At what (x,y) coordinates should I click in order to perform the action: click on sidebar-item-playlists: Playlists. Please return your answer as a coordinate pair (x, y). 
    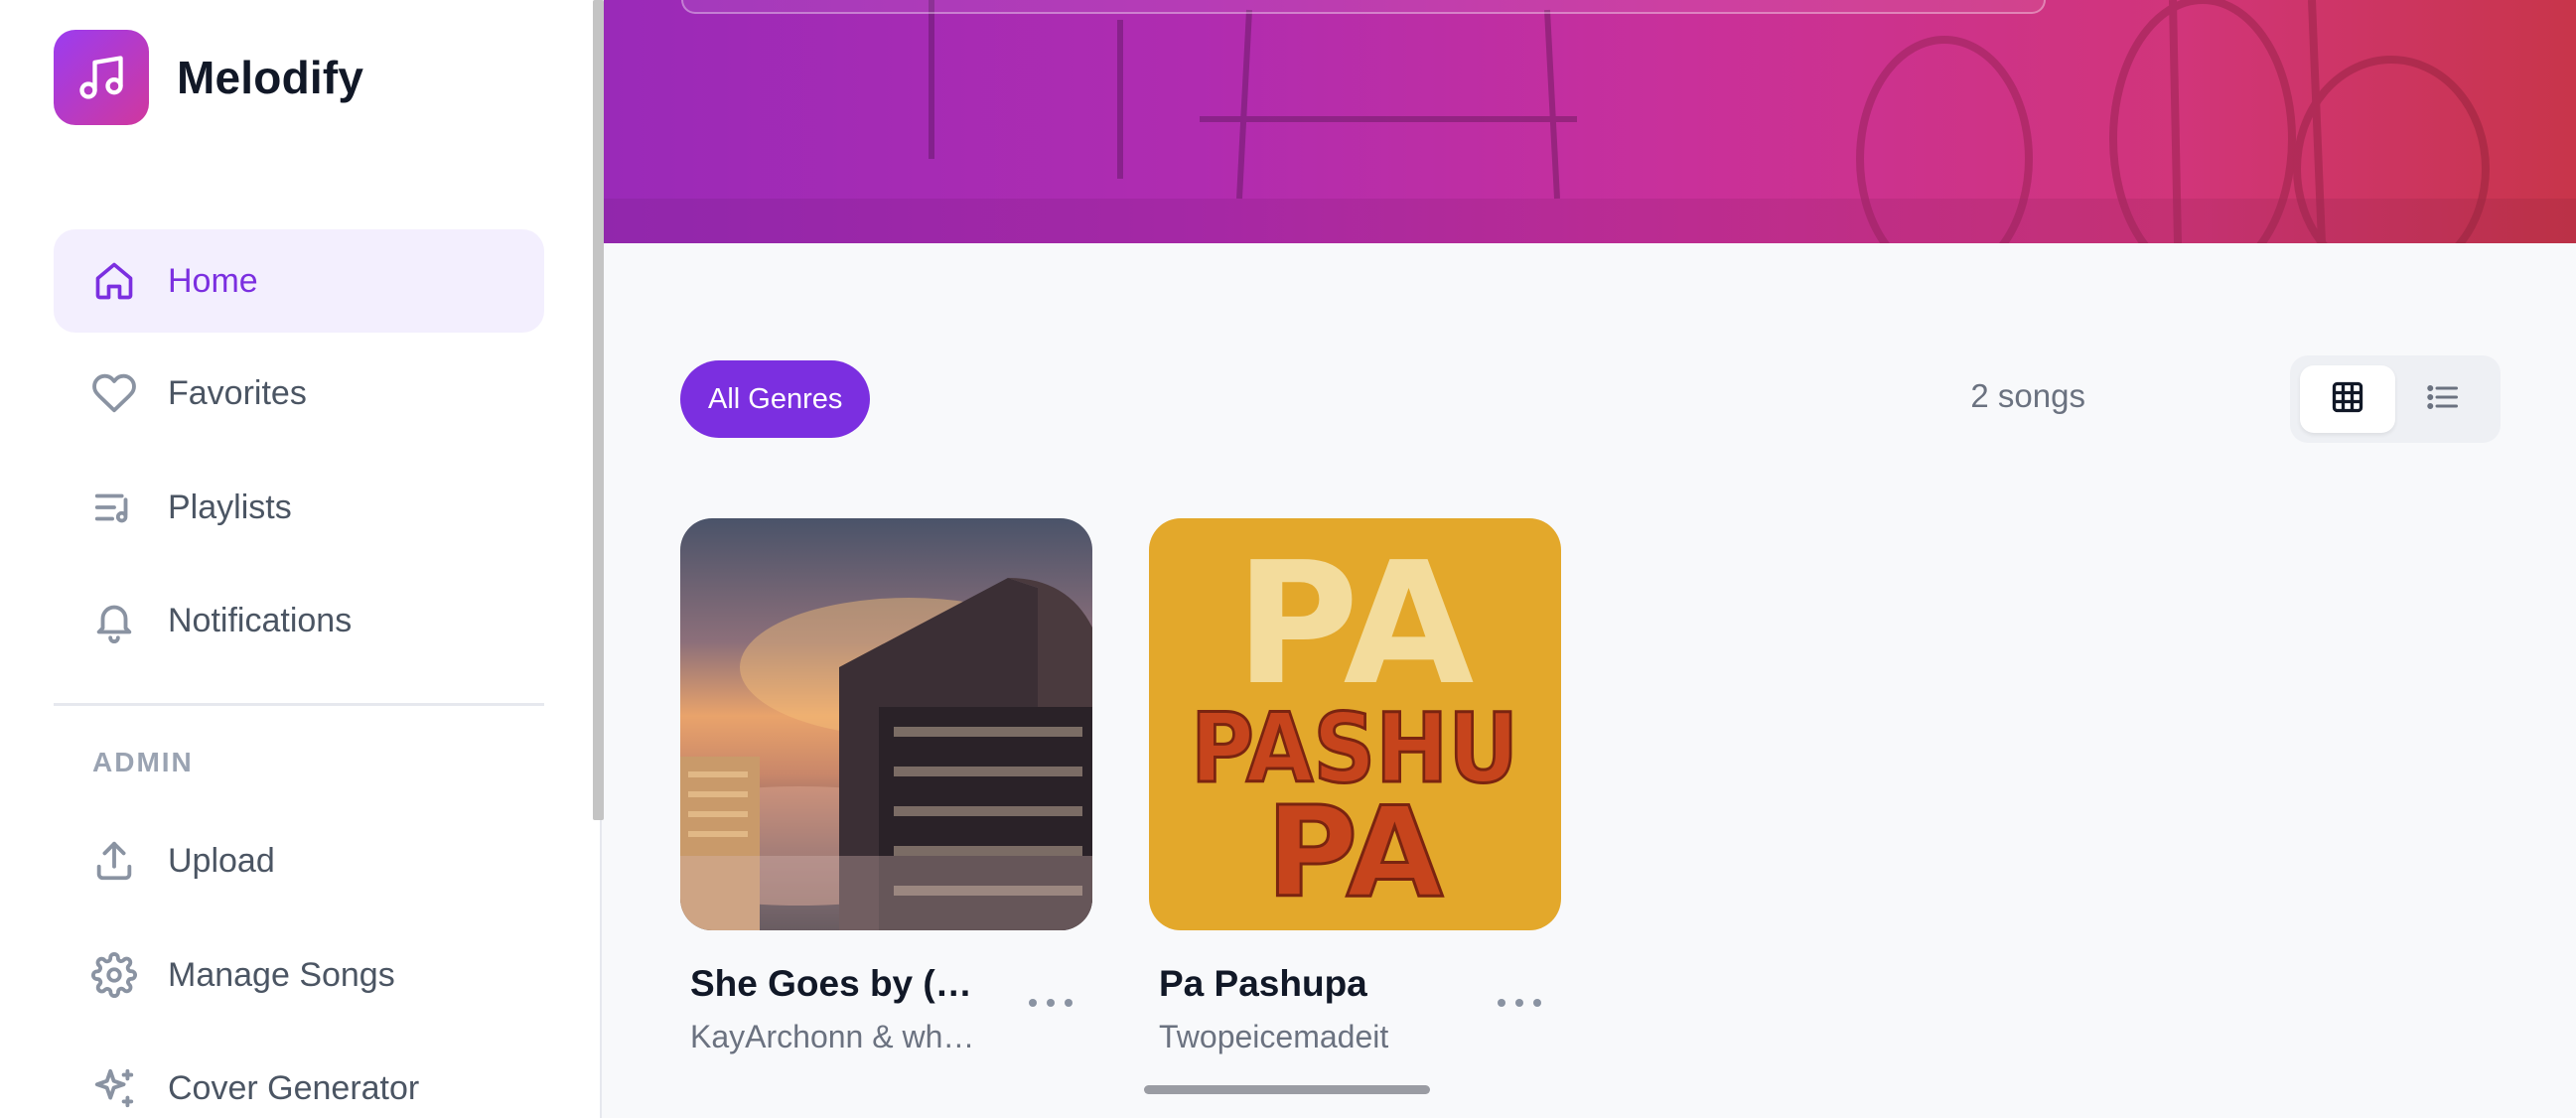
    Looking at the image, I should click on (299, 508).